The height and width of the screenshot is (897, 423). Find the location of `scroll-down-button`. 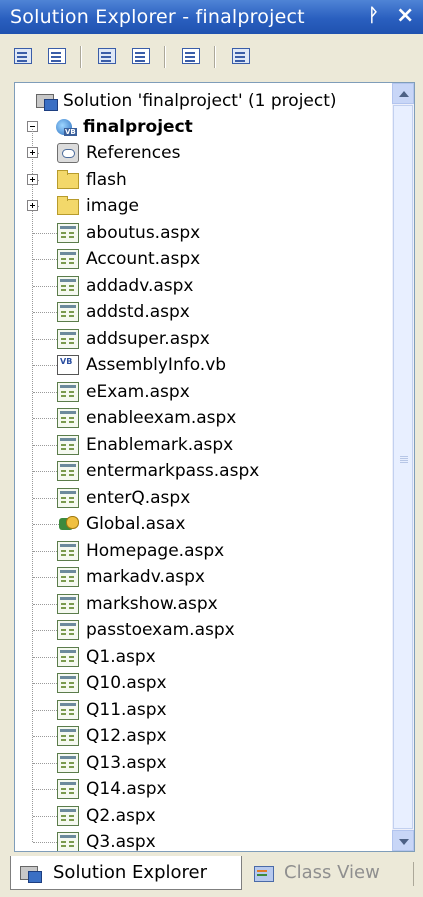

scroll-down-button is located at coordinates (403, 840).